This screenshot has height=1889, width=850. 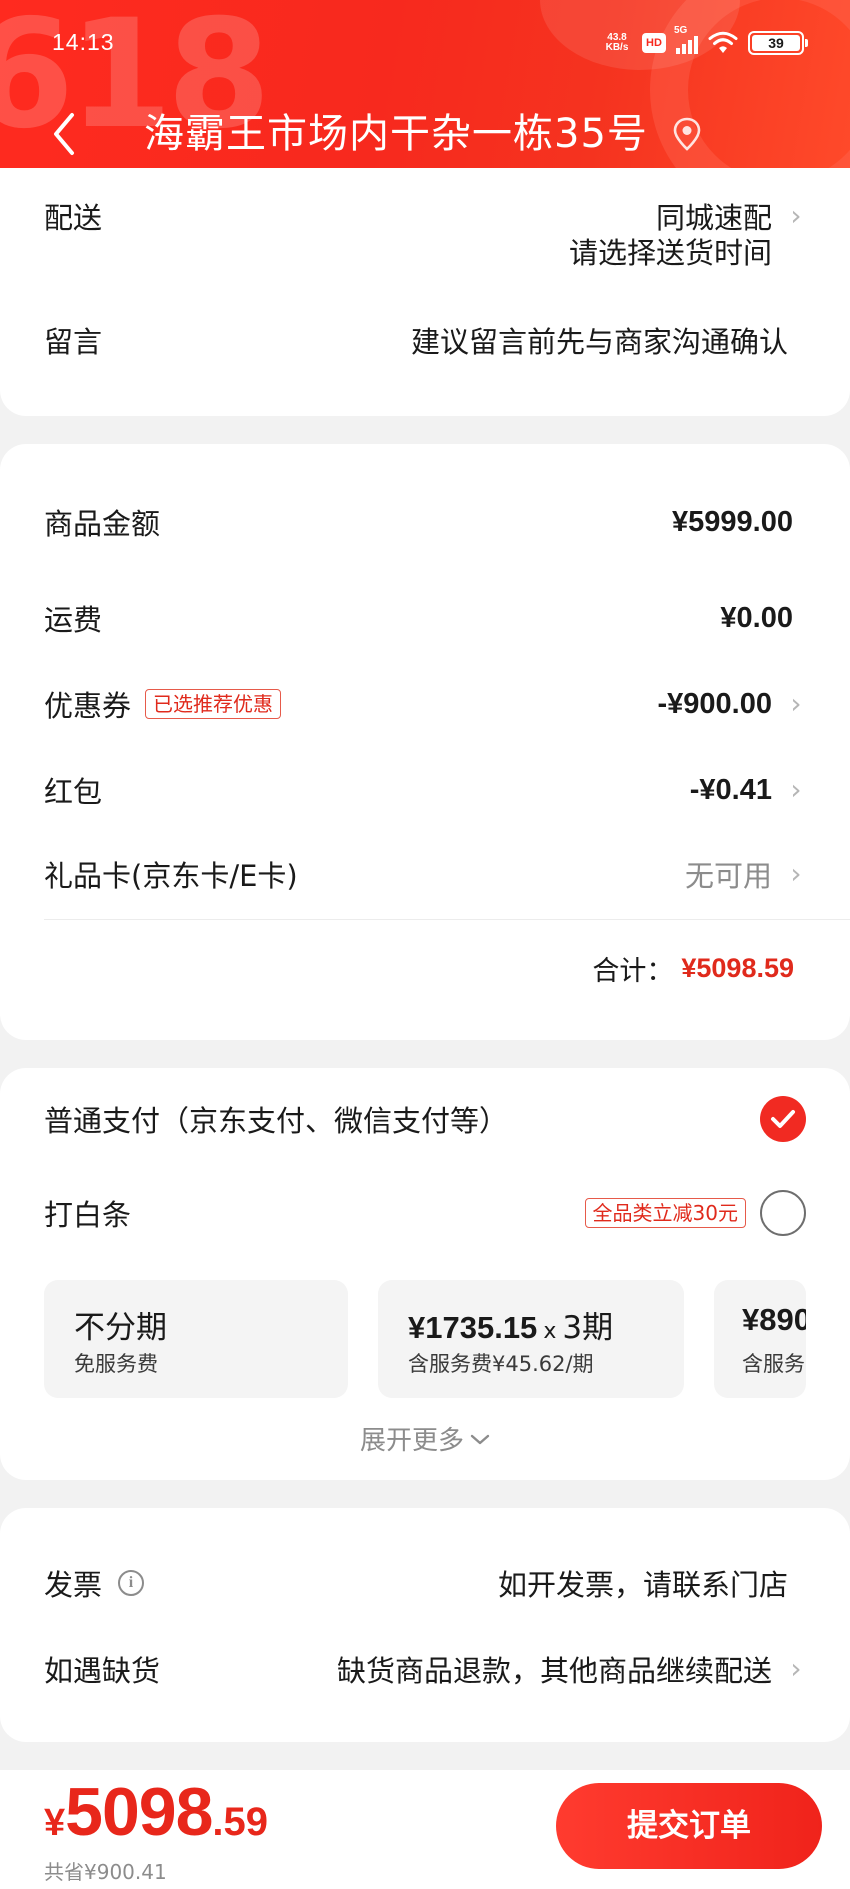 What do you see at coordinates (425, 1829) in the screenshot?
I see `bottom-bar: ¥5098.59 共省¥900.41 提交订单` at bounding box center [425, 1829].